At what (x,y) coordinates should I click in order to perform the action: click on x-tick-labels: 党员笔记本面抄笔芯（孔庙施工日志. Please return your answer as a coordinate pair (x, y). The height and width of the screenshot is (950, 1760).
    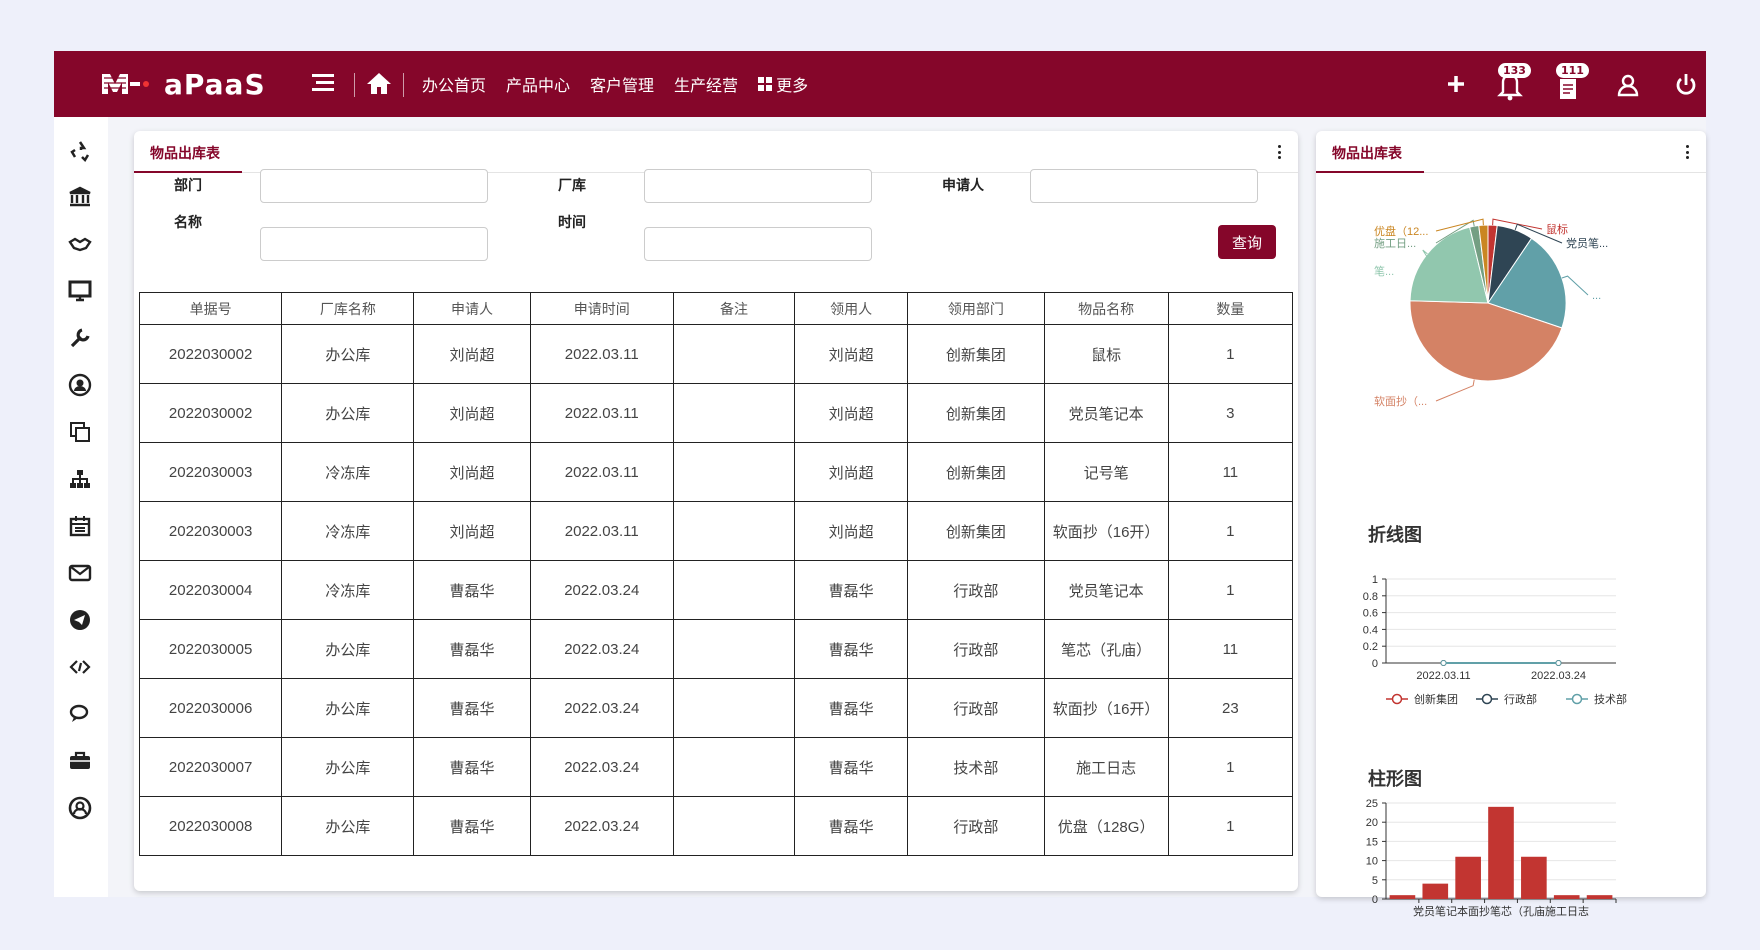
    Looking at the image, I should click on (1501, 911).